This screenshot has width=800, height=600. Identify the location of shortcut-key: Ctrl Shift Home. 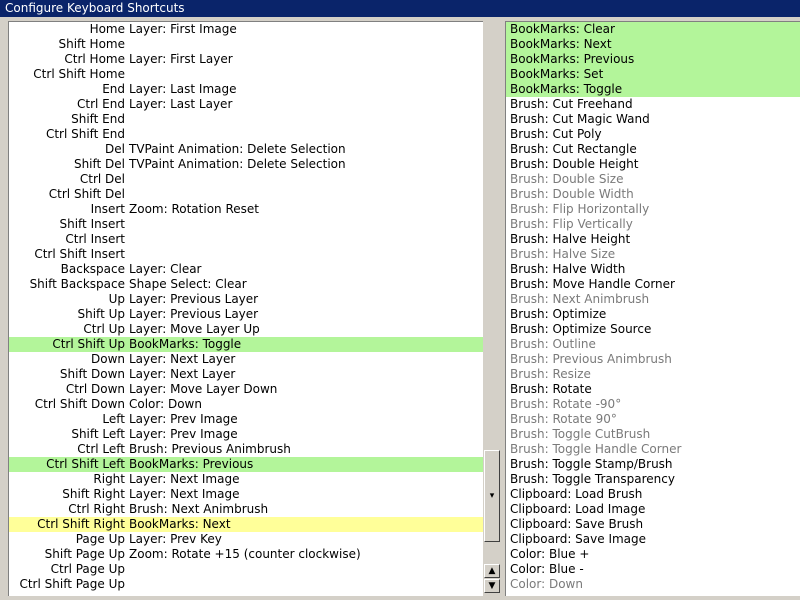
(79, 74).